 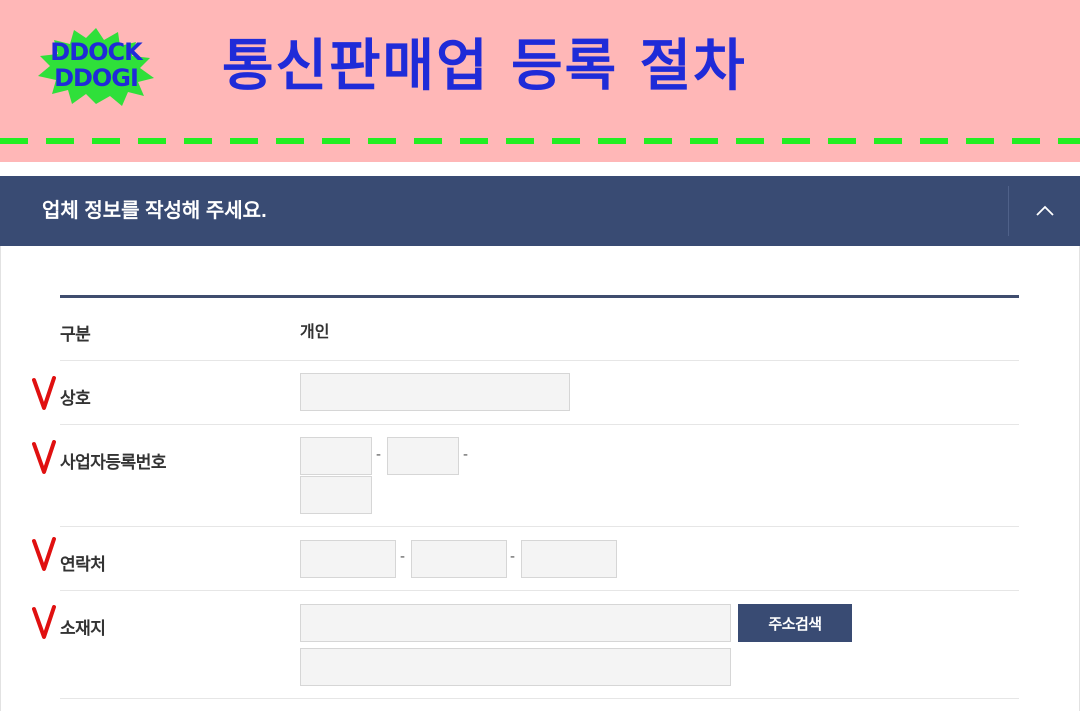 What do you see at coordinates (540, 141) in the screenshot?
I see `dashed-divider` at bounding box center [540, 141].